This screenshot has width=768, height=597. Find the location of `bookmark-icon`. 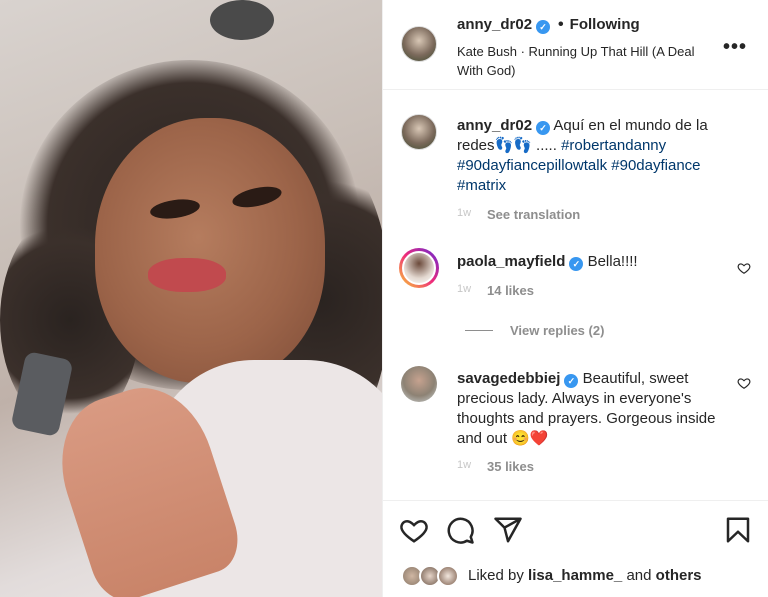

bookmark-icon is located at coordinates (738, 530).